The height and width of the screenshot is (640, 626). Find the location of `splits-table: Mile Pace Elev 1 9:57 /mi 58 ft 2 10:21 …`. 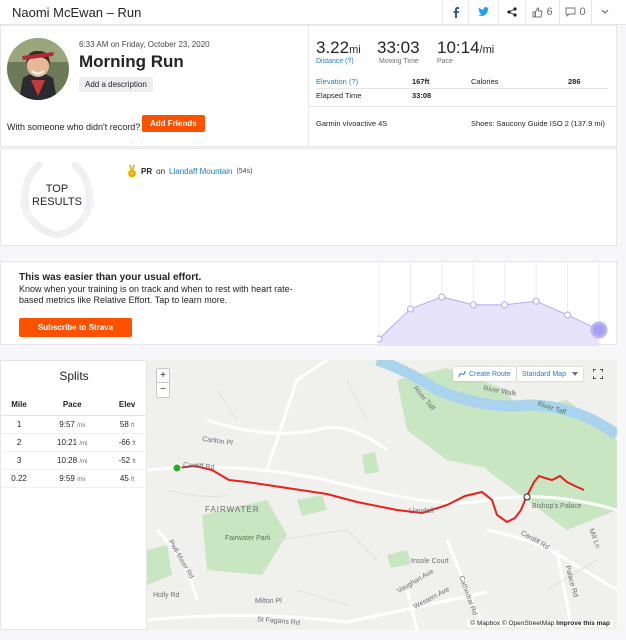

splits-table: Mile Pace Elev 1 9:57 /mi 58 ft 2 10:21 … is located at coordinates (74, 441).